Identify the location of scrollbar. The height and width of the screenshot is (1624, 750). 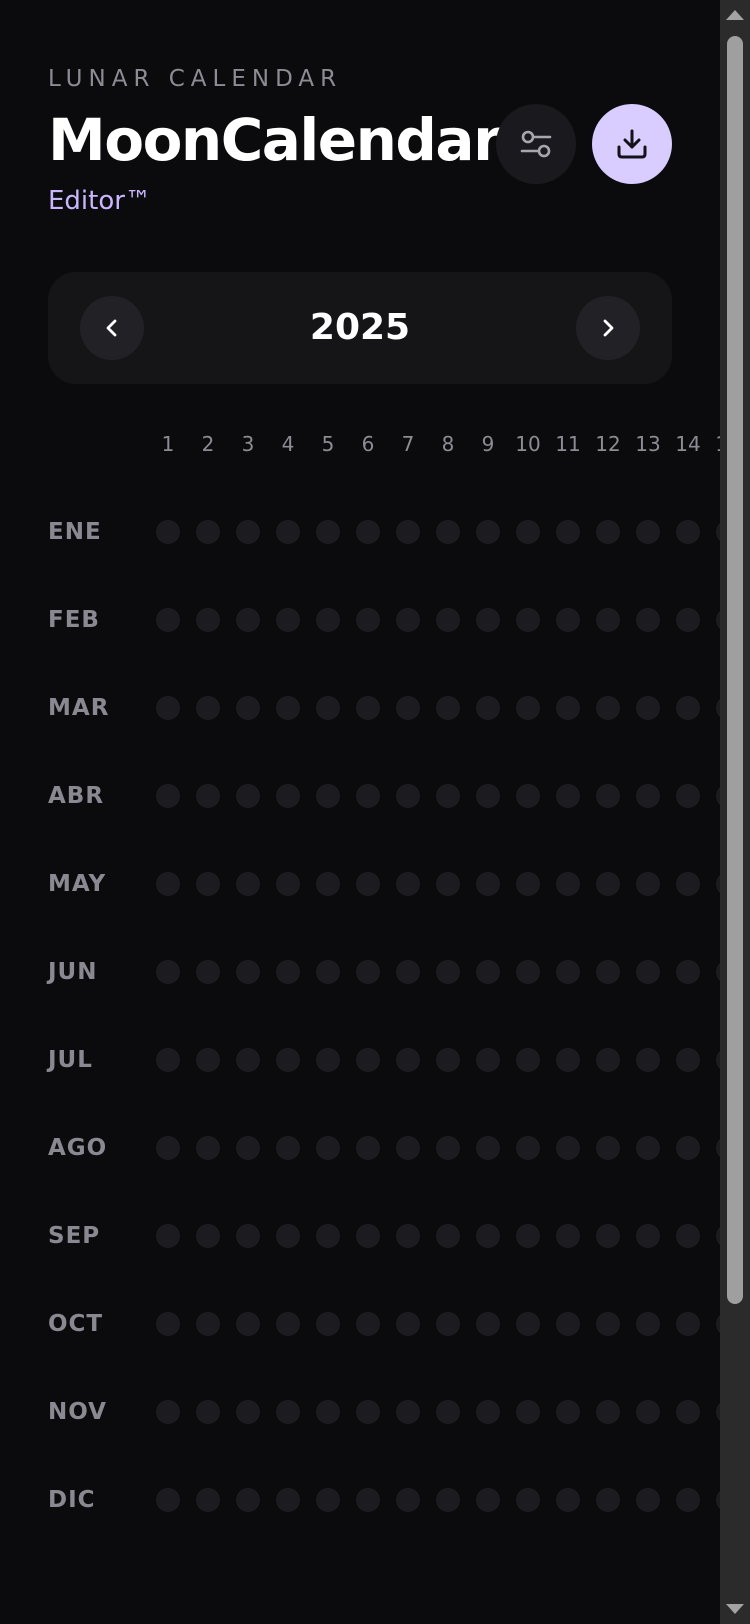
(735, 812).